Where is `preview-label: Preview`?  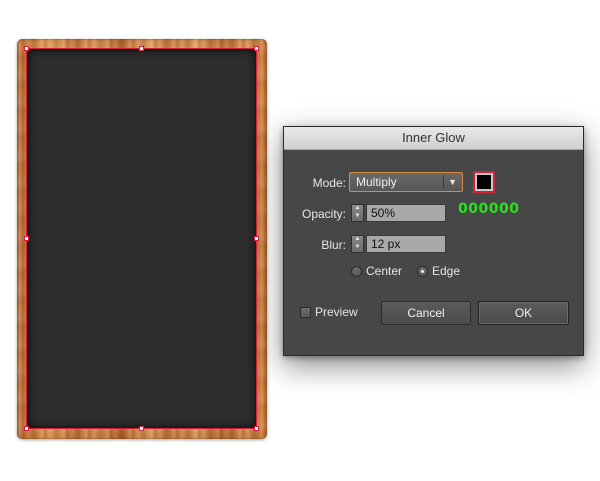
preview-label: Preview is located at coordinates (336, 312).